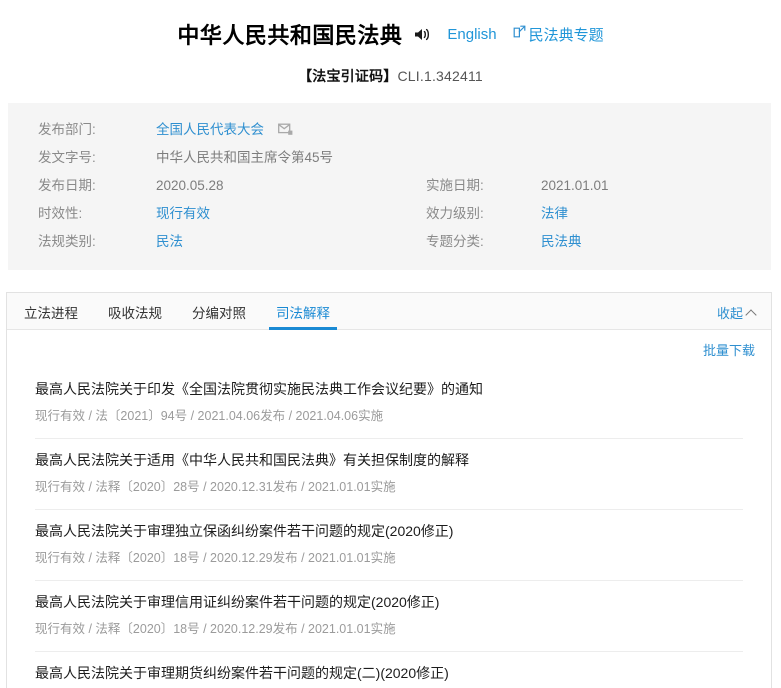 This screenshot has width=781, height=688. What do you see at coordinates (455, 185) in the screenshot?
I see `meta-label-effective-date: 实施日期:` at bounding box center [455, 185].